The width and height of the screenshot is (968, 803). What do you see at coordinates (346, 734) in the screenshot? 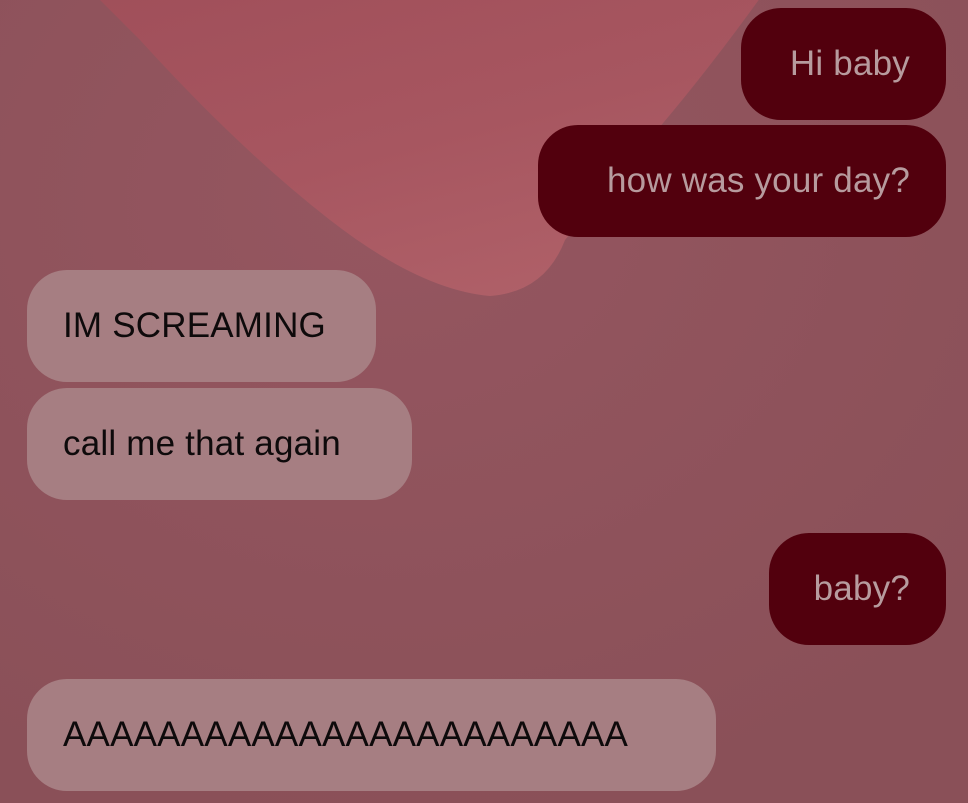
I see `message-text: AAAAAAAAAAAAAAAAAAAAAAAA` at bounding box center [346, 734].